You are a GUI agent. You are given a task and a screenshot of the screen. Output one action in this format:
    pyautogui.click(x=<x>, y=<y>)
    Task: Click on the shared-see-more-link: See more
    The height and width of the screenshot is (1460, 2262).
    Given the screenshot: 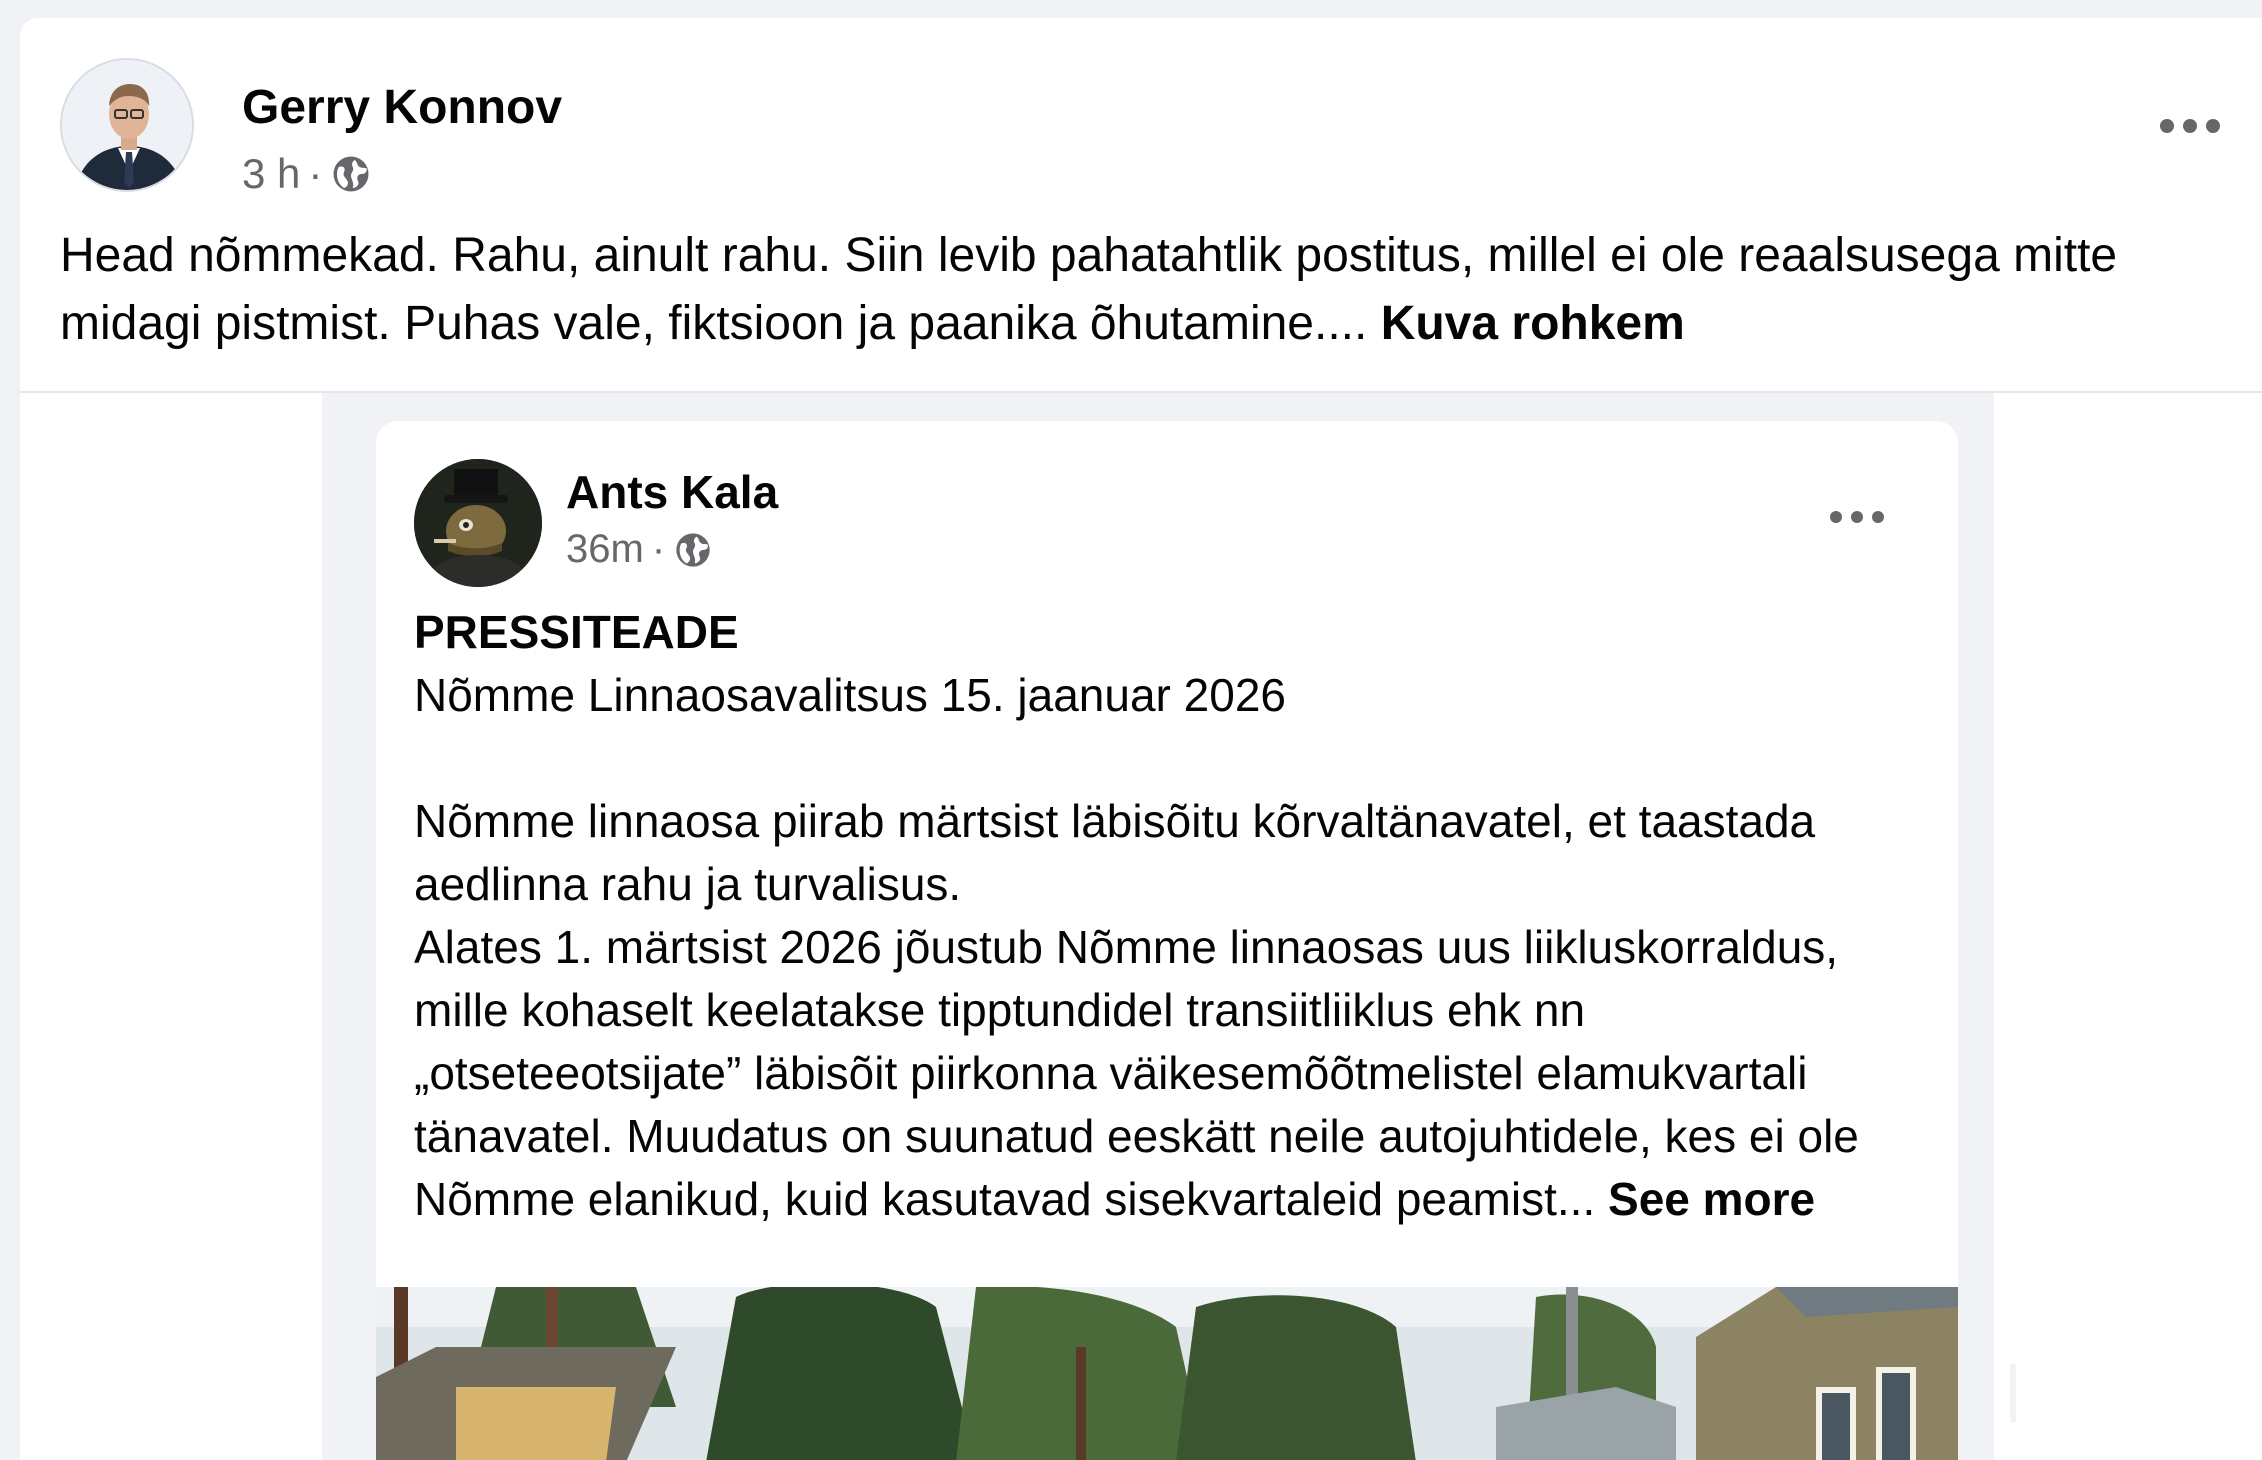 What is the action you would take?
    pyautogui.click(x=1711, y=1199)
    